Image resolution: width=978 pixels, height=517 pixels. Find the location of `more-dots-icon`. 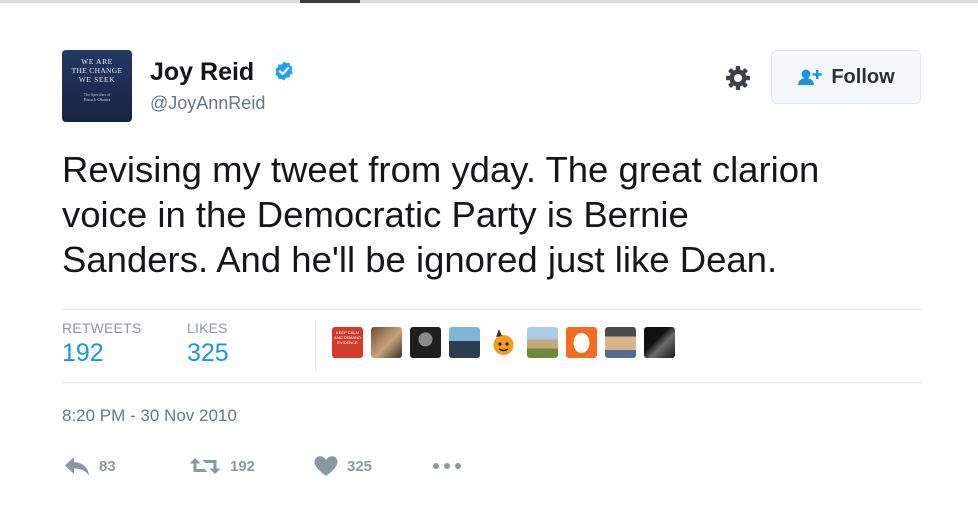

more-dots-icon is located at coordinates (447, 466).